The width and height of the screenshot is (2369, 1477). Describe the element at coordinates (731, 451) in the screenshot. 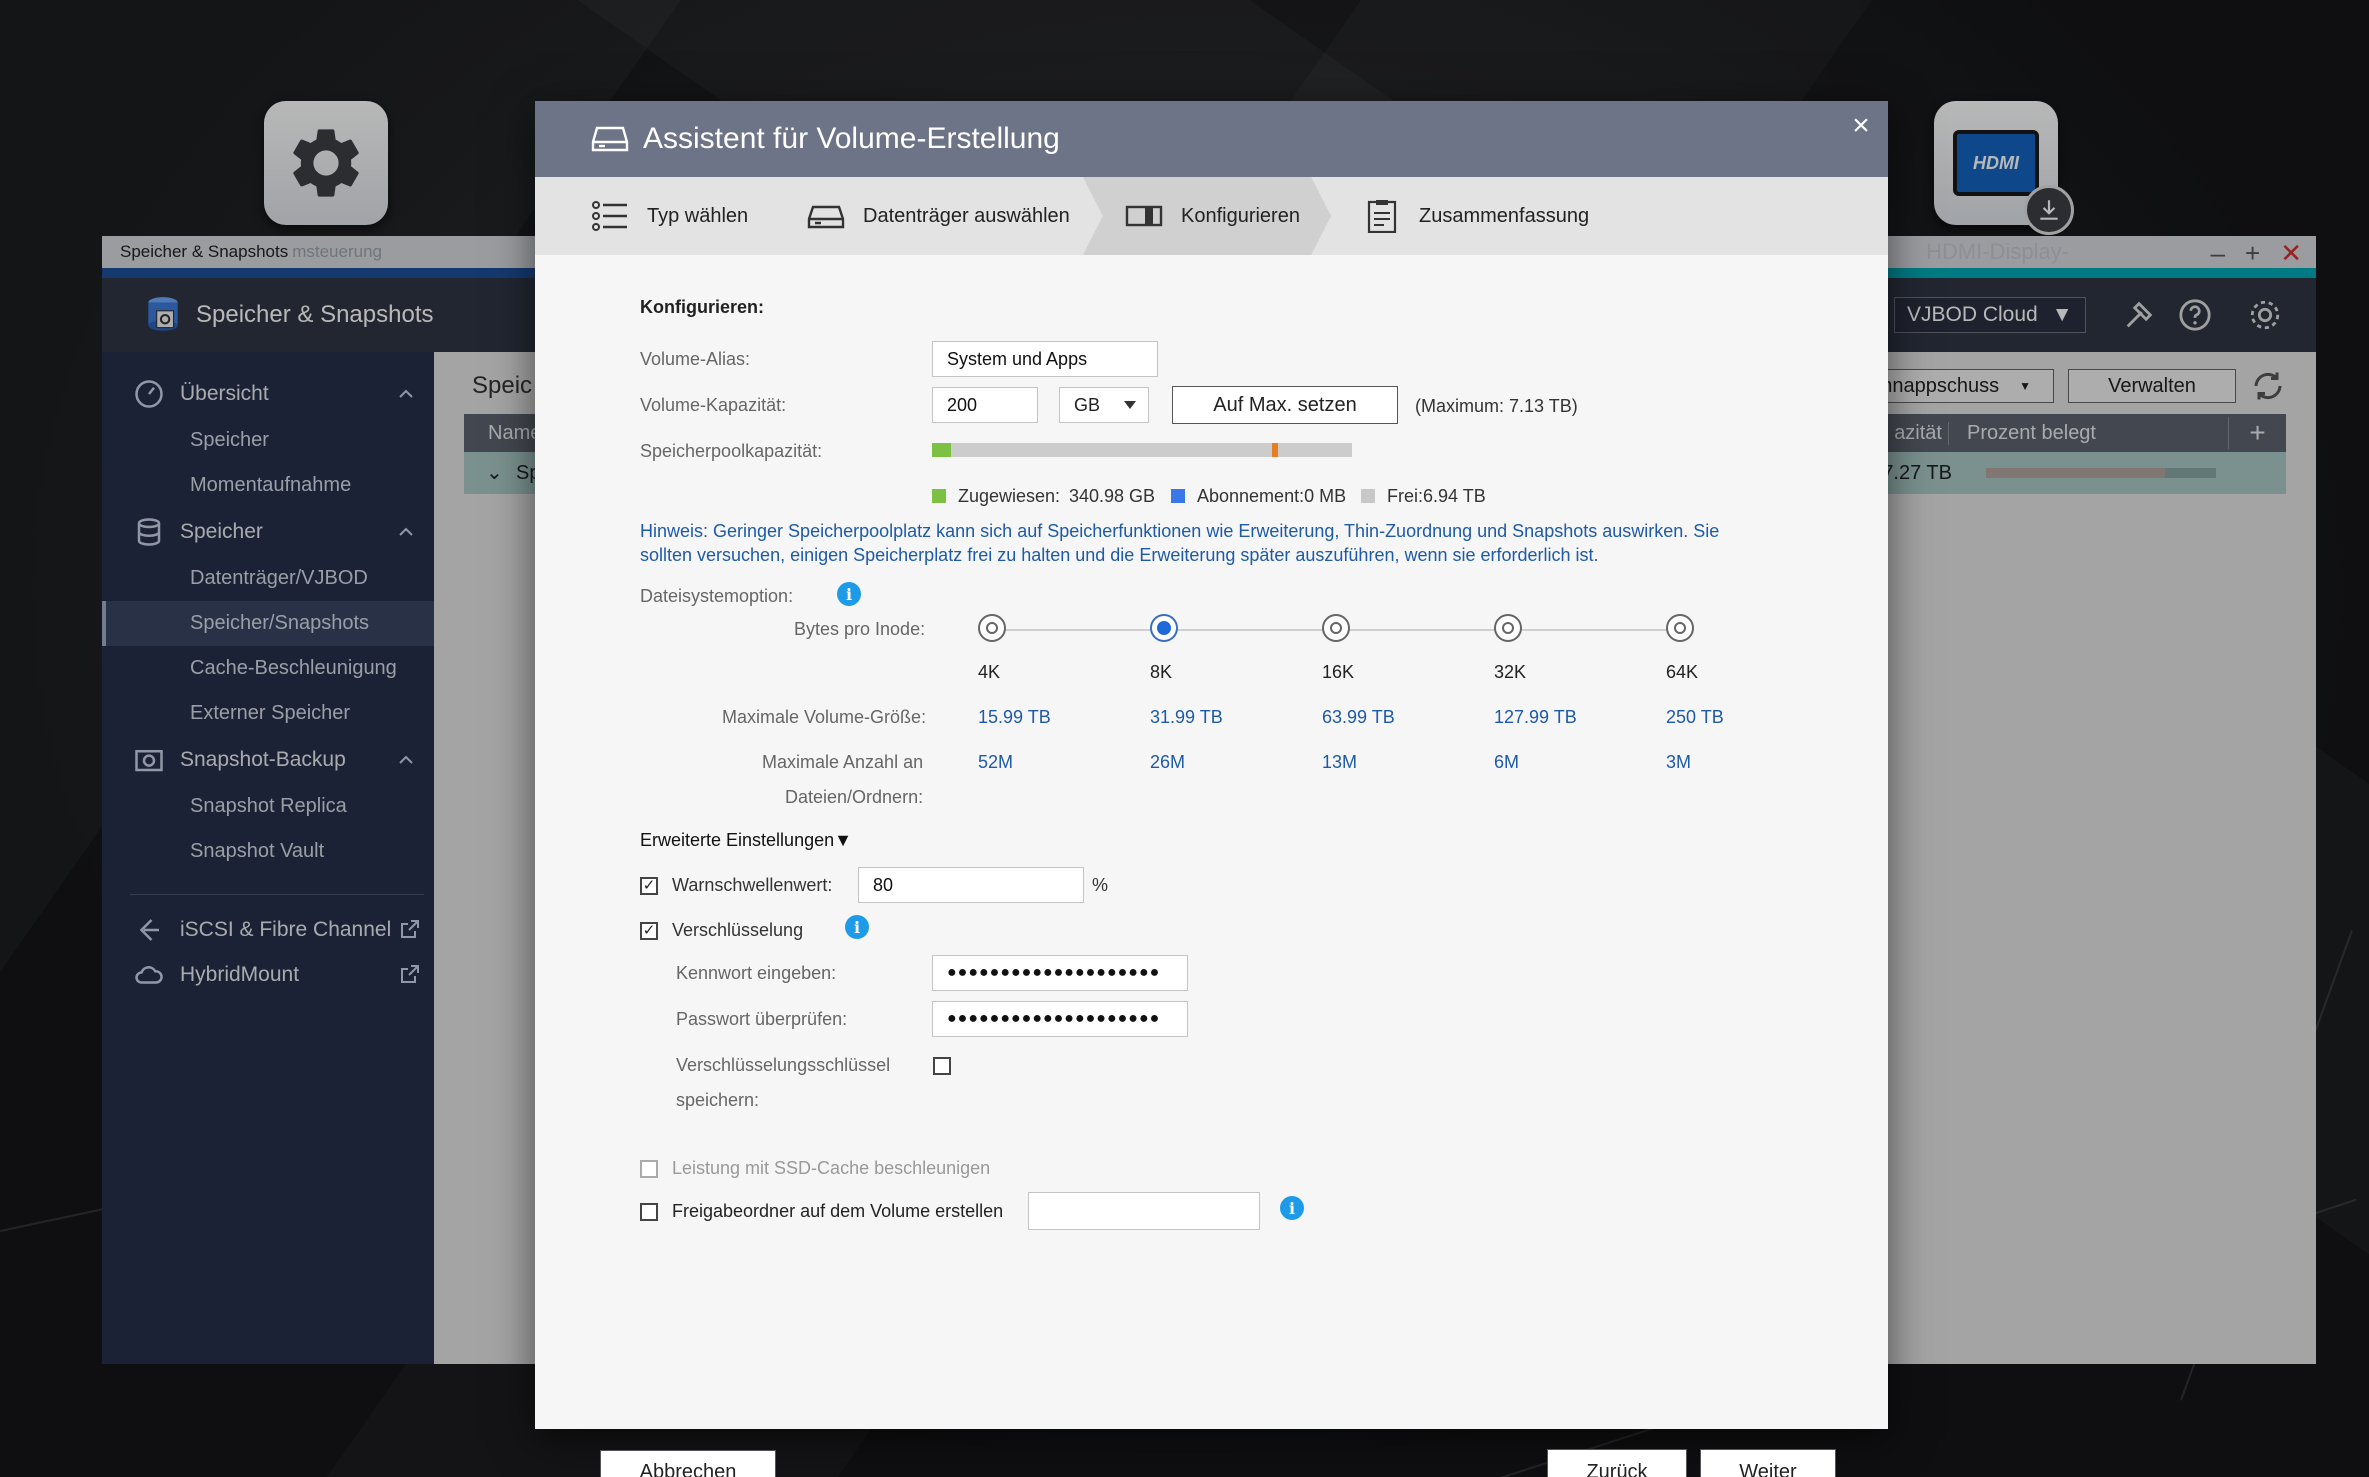

I see `pool-capacity-label: Speicherpoolkapazität:` at that location.